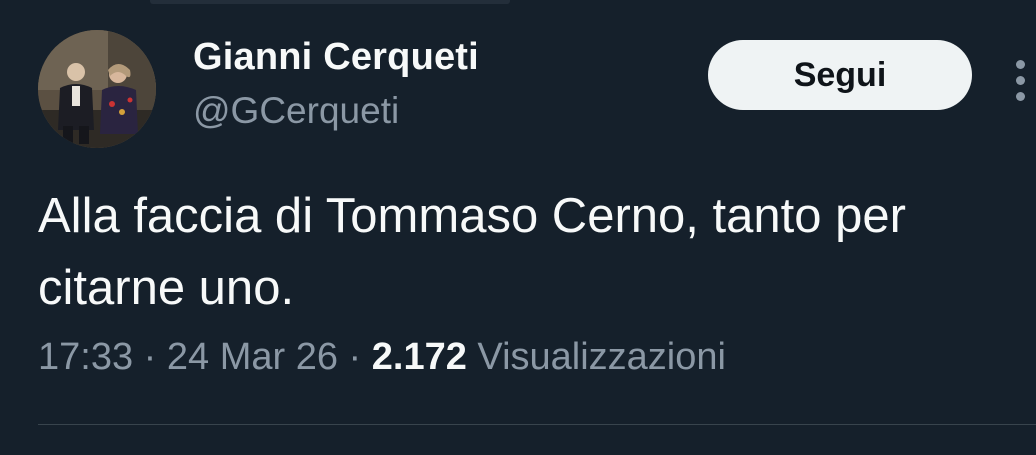  Describe the element at coordinates (601, 357) in the screenshot. I see `views-label: Visualizzazioni` at that location.